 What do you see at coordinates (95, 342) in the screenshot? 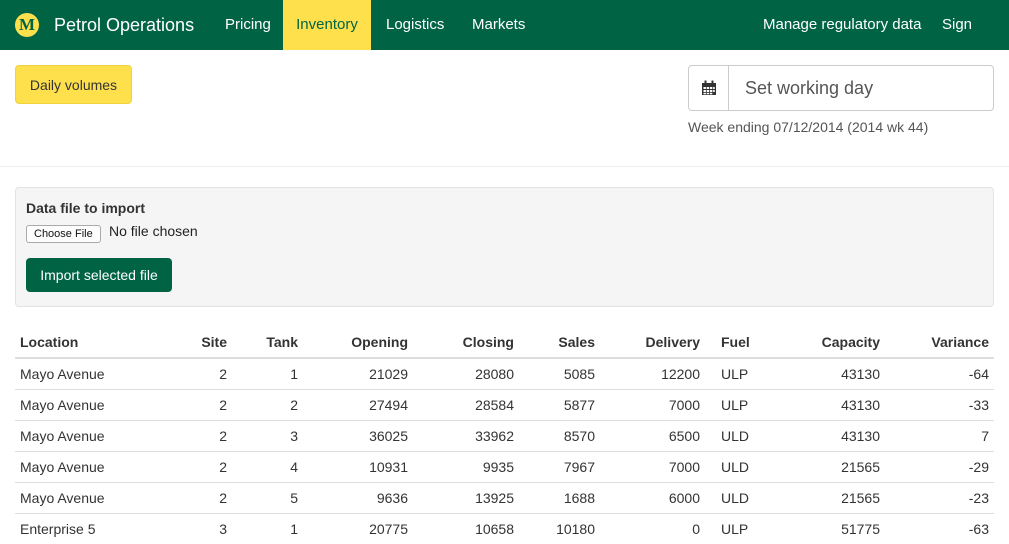
I see `column-header: Location` at bounding box center [95, 342].